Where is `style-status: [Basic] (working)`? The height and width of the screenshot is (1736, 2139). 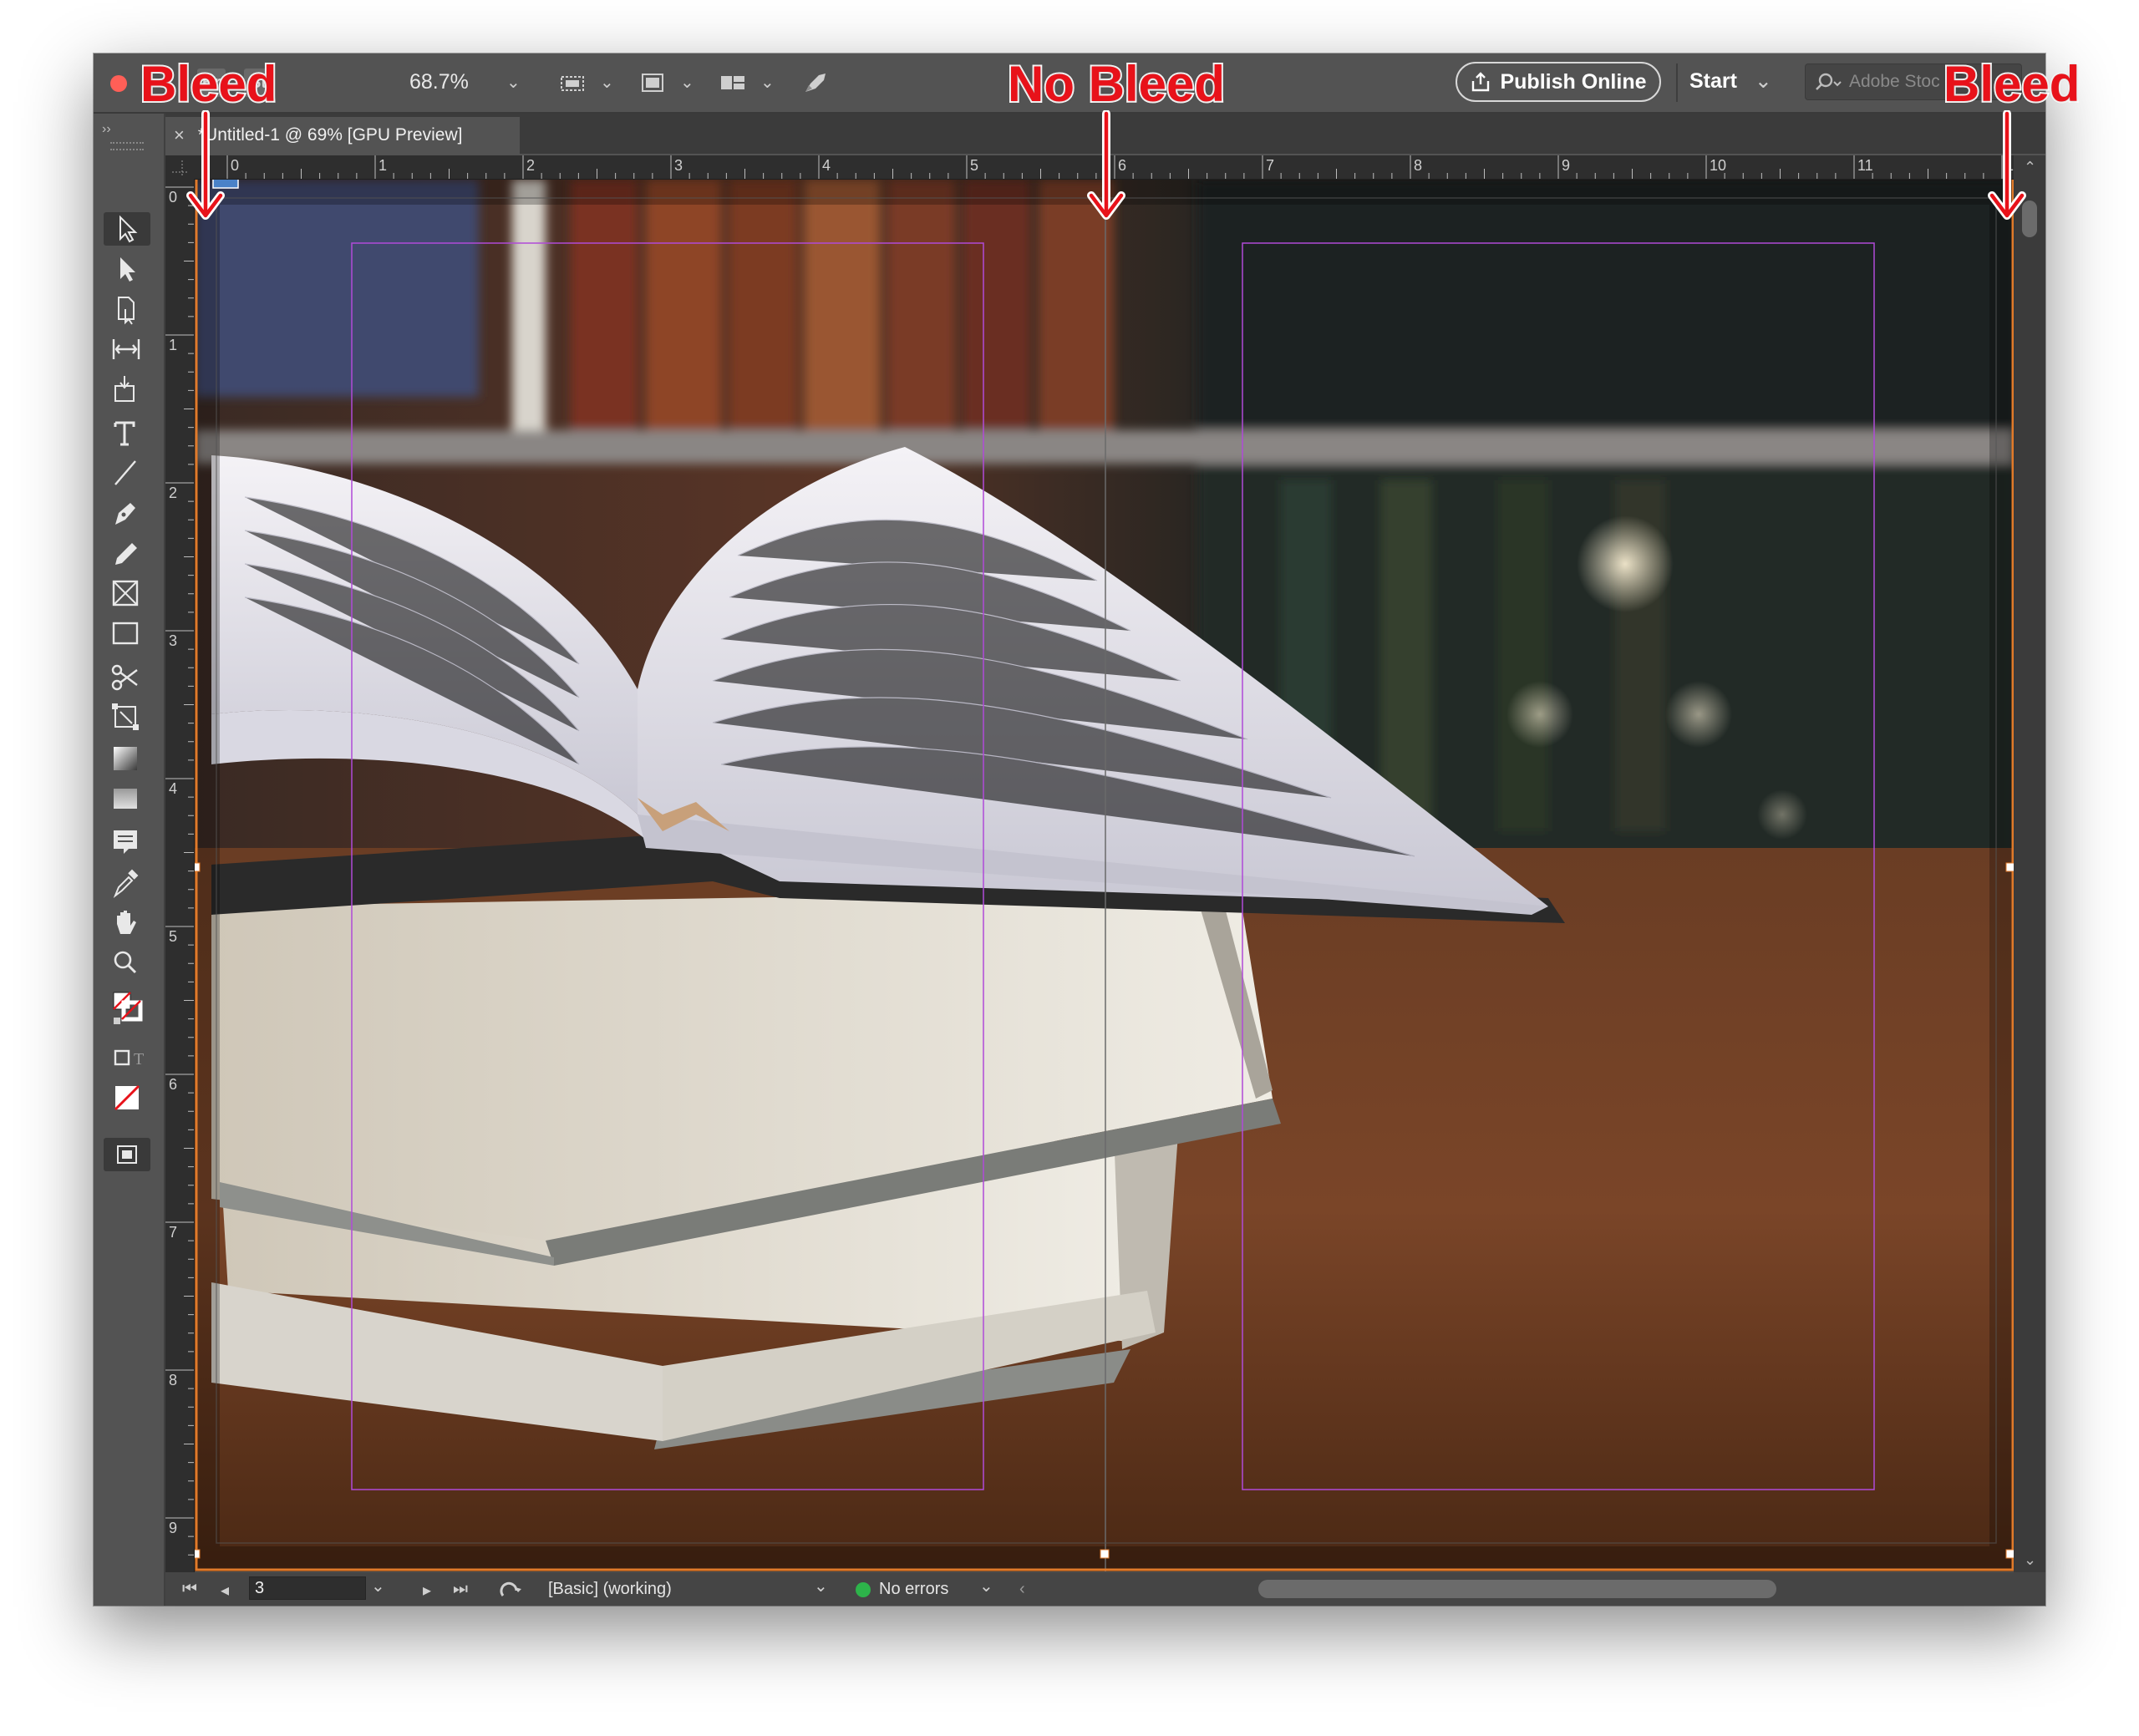
style-status: [Basic] (working) is located at coordinates (610, 1589).